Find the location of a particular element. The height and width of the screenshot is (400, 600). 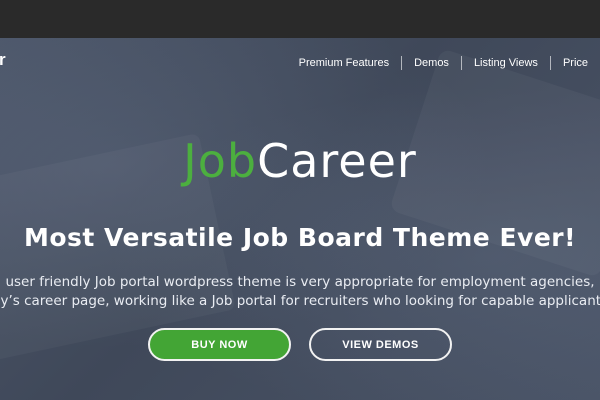

nav-item-premium-features: Premium Features is located at coordinates (344, 63).